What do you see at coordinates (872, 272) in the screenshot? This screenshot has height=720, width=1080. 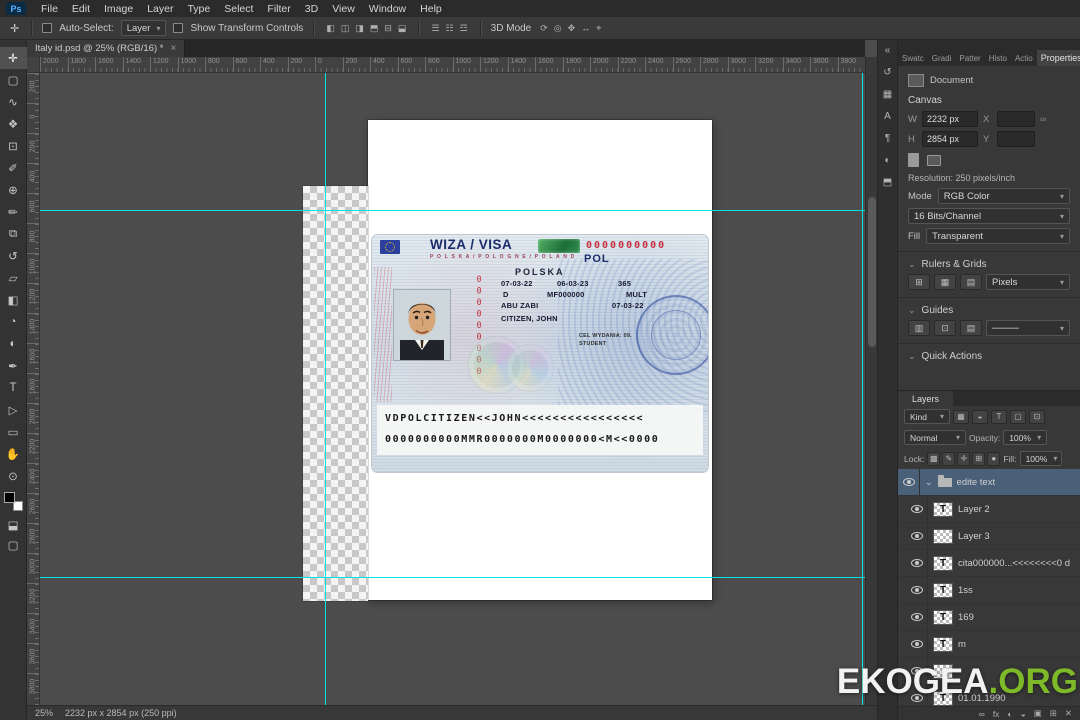 I see `scrollbar-thumb` at bounding box center [872, 272].